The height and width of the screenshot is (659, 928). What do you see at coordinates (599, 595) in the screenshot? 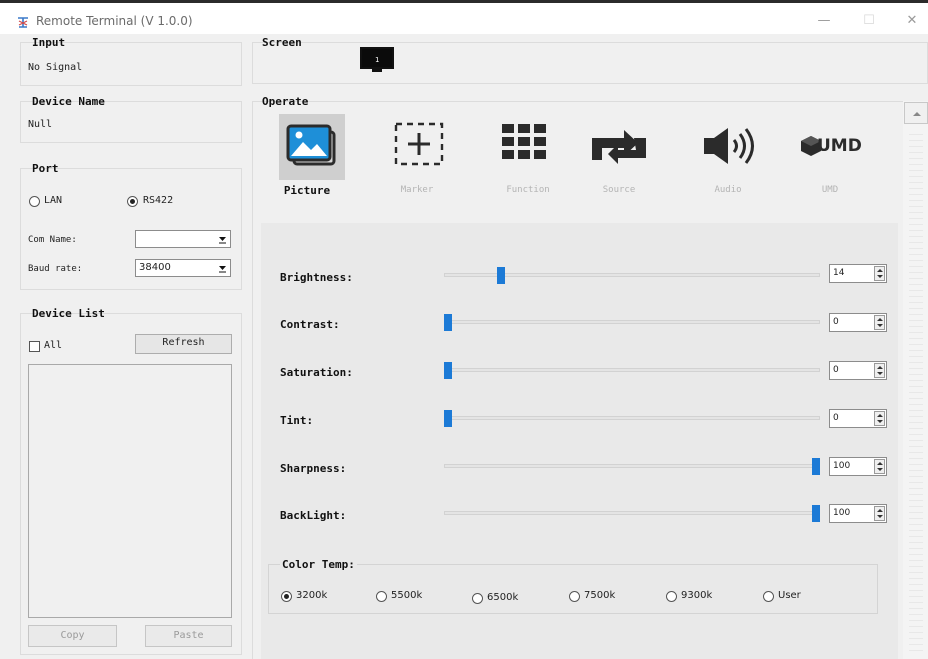
I see `color-temp-option-label: 7500k` at bounding box center [599, 595].